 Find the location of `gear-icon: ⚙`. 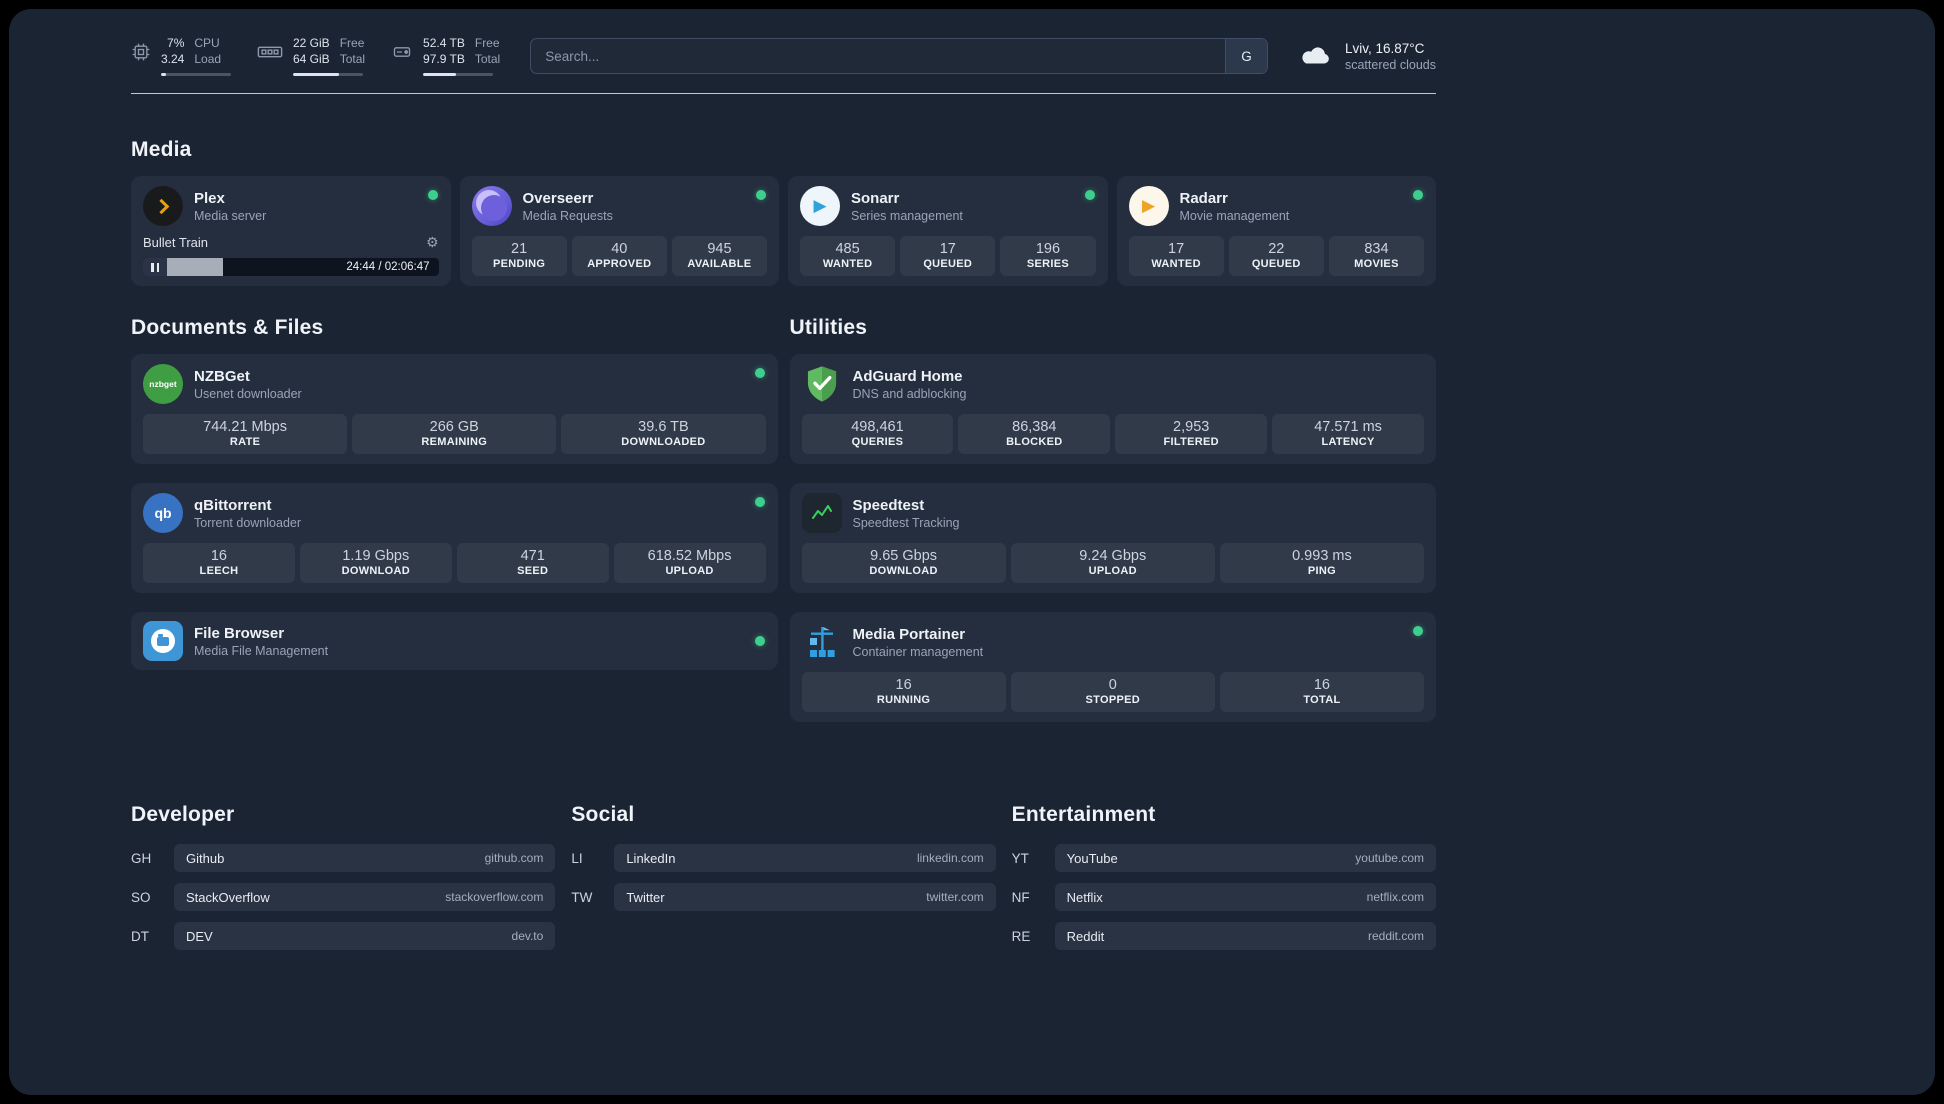

gear-icon: ⚙ is located at coordinates (432, 242).